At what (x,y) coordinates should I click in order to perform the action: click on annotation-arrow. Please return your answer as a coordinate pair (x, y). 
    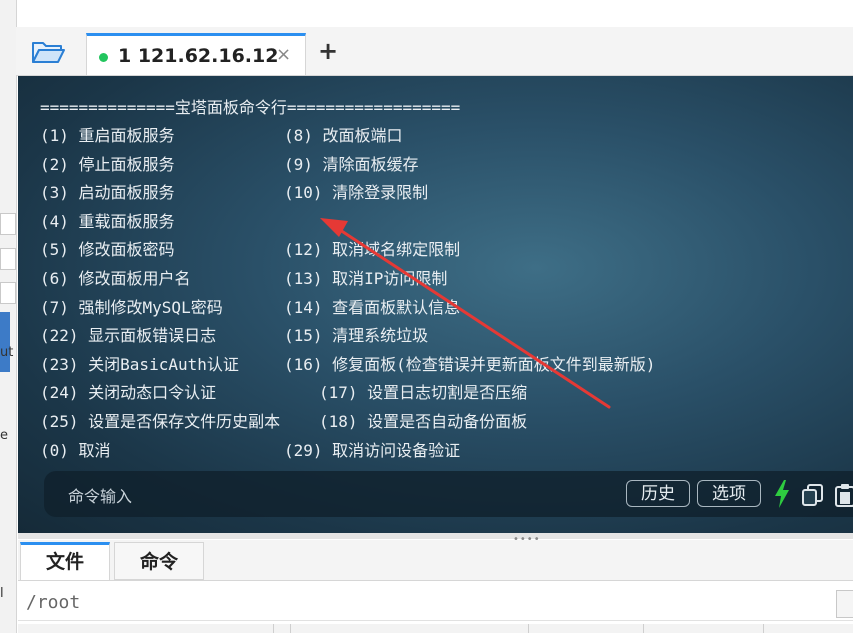
    Looking at the image, I should click on (465, 313).